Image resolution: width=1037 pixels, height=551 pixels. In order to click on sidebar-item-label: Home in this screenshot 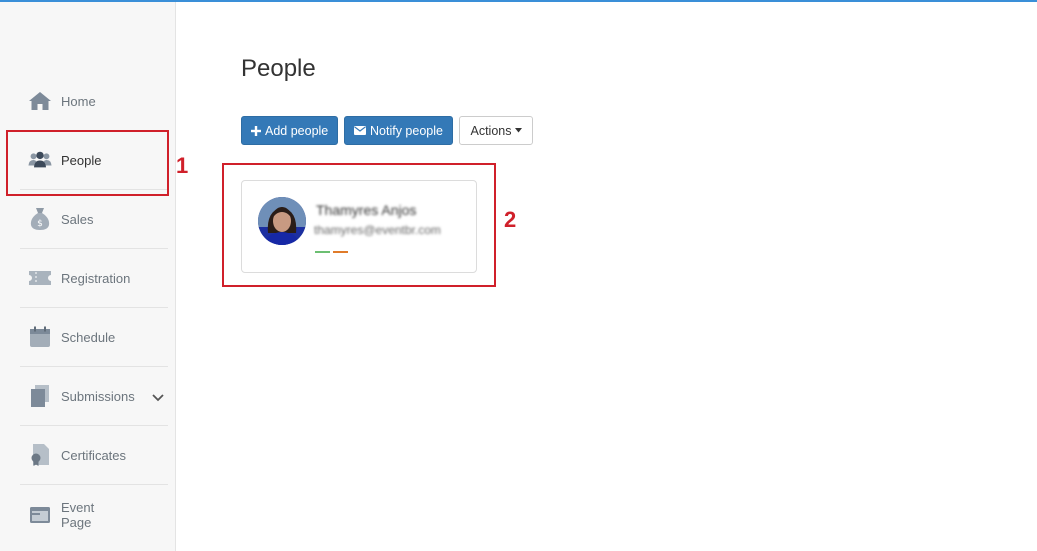, I will do `click(78, 101)`.